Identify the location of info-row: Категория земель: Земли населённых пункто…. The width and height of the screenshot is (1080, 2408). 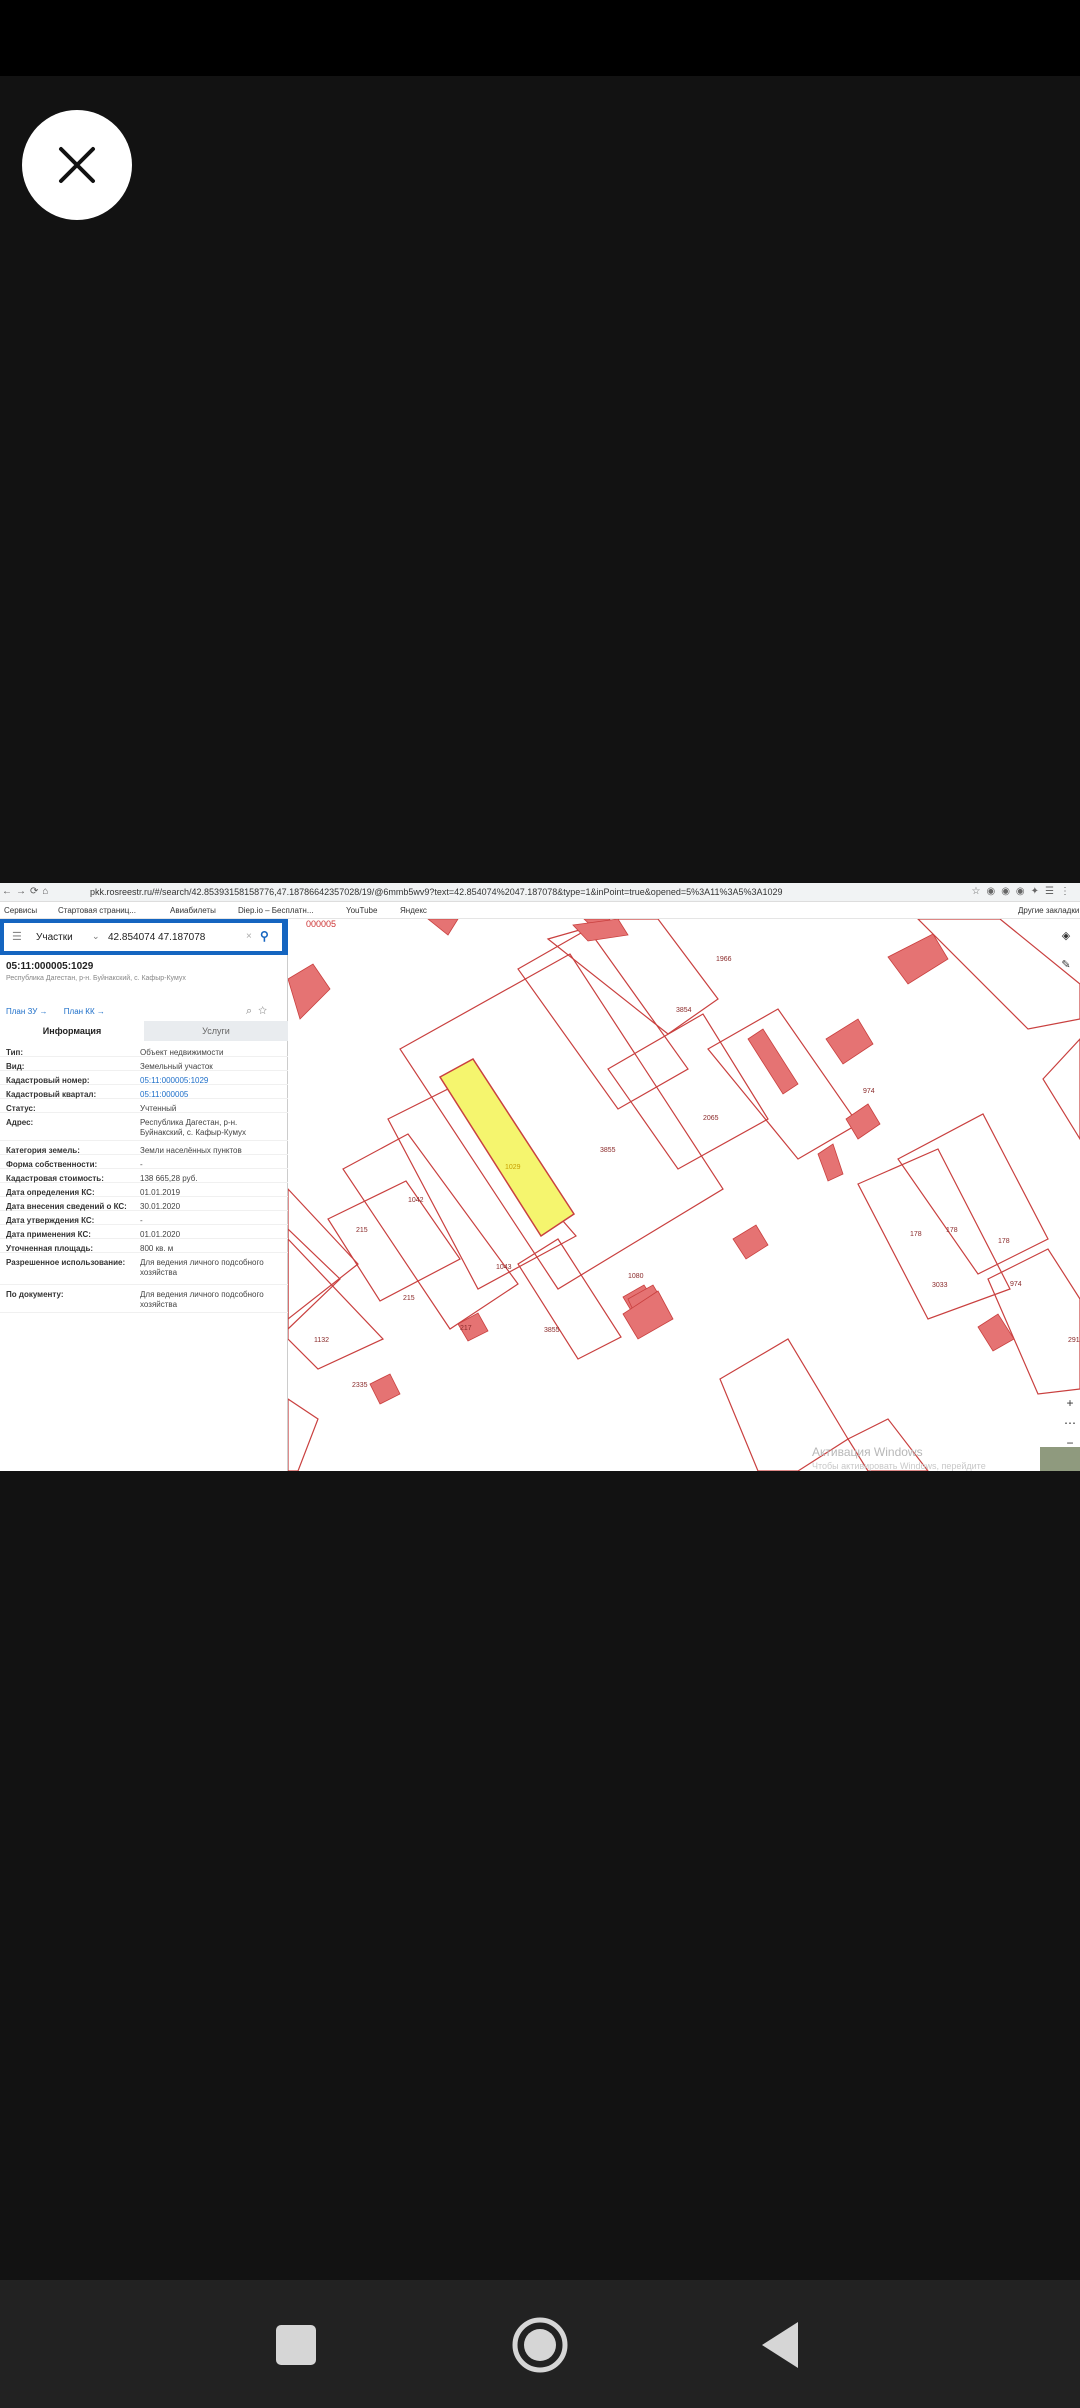
(144, 1148).